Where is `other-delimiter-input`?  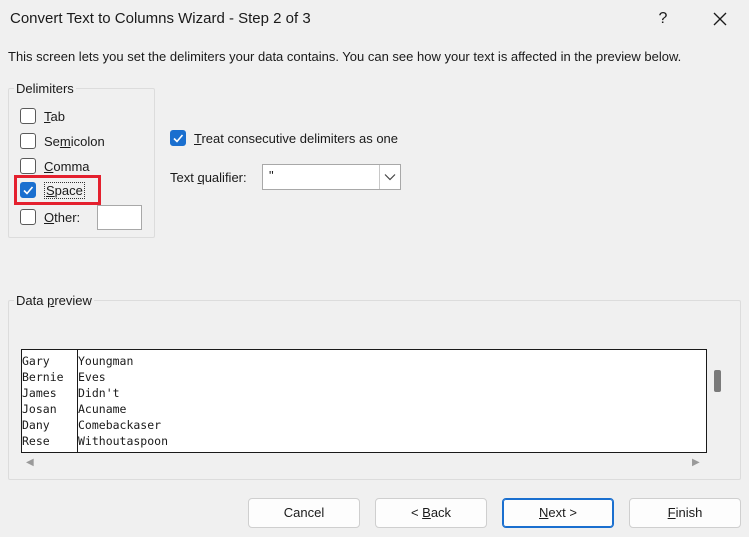 other-delimiter-input is located at coordinates (119, 217).